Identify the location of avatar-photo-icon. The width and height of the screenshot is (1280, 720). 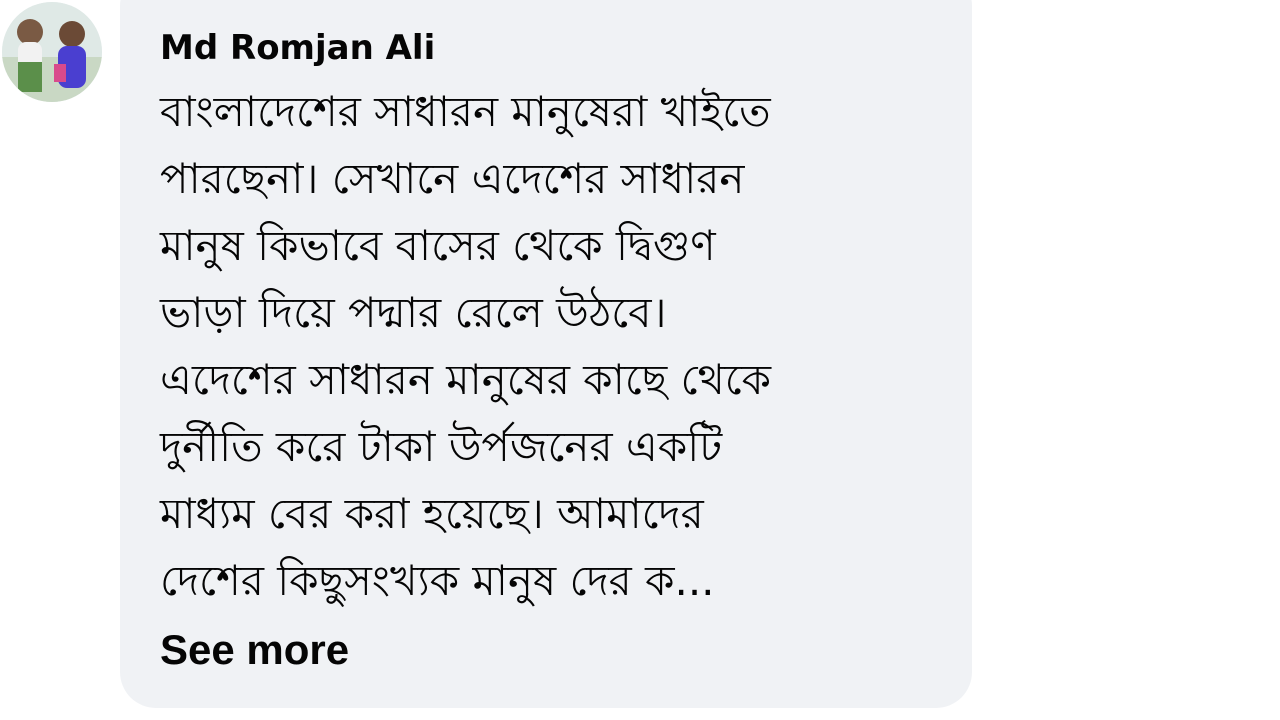
(52, 52).